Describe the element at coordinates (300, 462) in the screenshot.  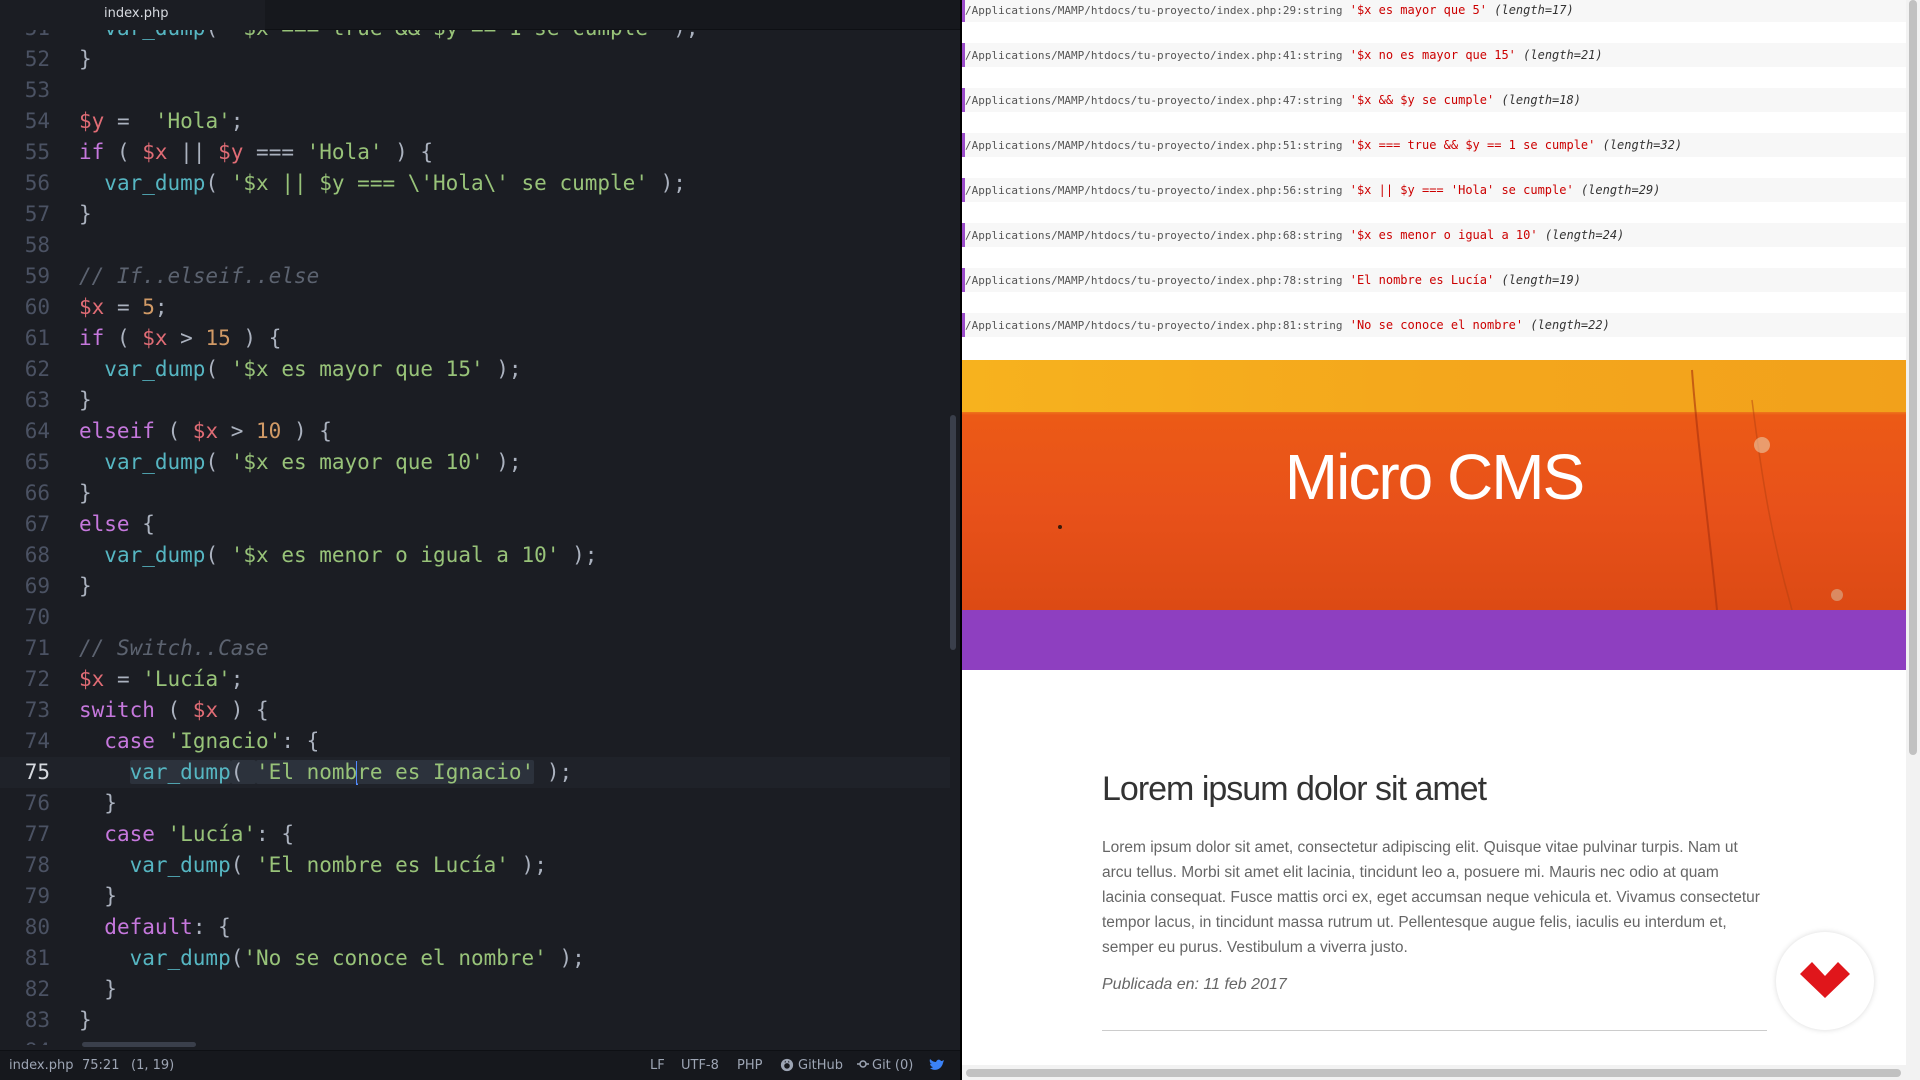
I see `code-text: var_dump( '$x es mayor que 10' );` at that location.